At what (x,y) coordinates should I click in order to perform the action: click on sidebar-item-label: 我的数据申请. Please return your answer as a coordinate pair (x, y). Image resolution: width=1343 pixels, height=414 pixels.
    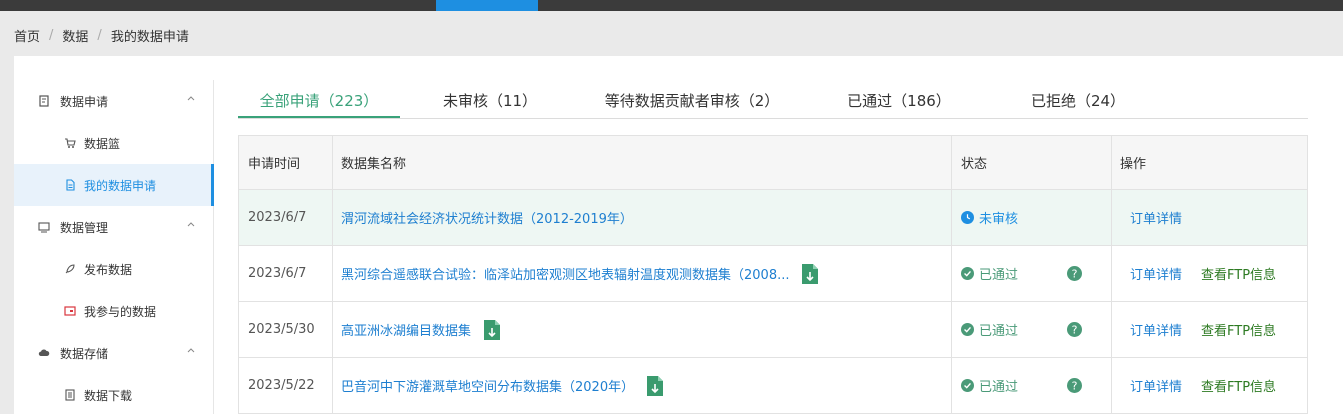
    Looking at the image, I should click on (120, 185).